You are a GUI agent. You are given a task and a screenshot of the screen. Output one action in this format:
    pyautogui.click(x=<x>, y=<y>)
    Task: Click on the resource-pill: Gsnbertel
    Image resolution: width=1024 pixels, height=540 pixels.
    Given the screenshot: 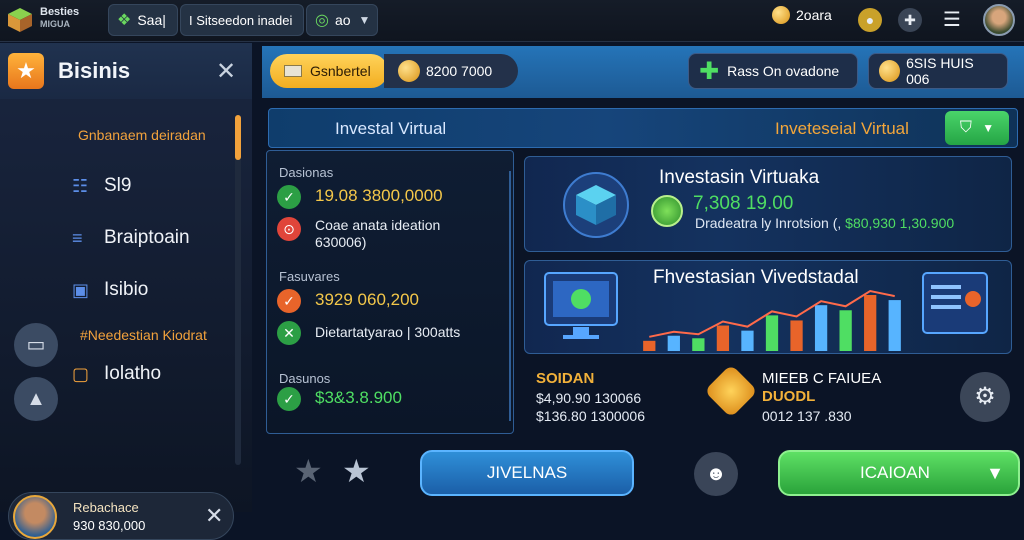 What is the action you would take?
    pyautogui.click(x=329, y=71)
    